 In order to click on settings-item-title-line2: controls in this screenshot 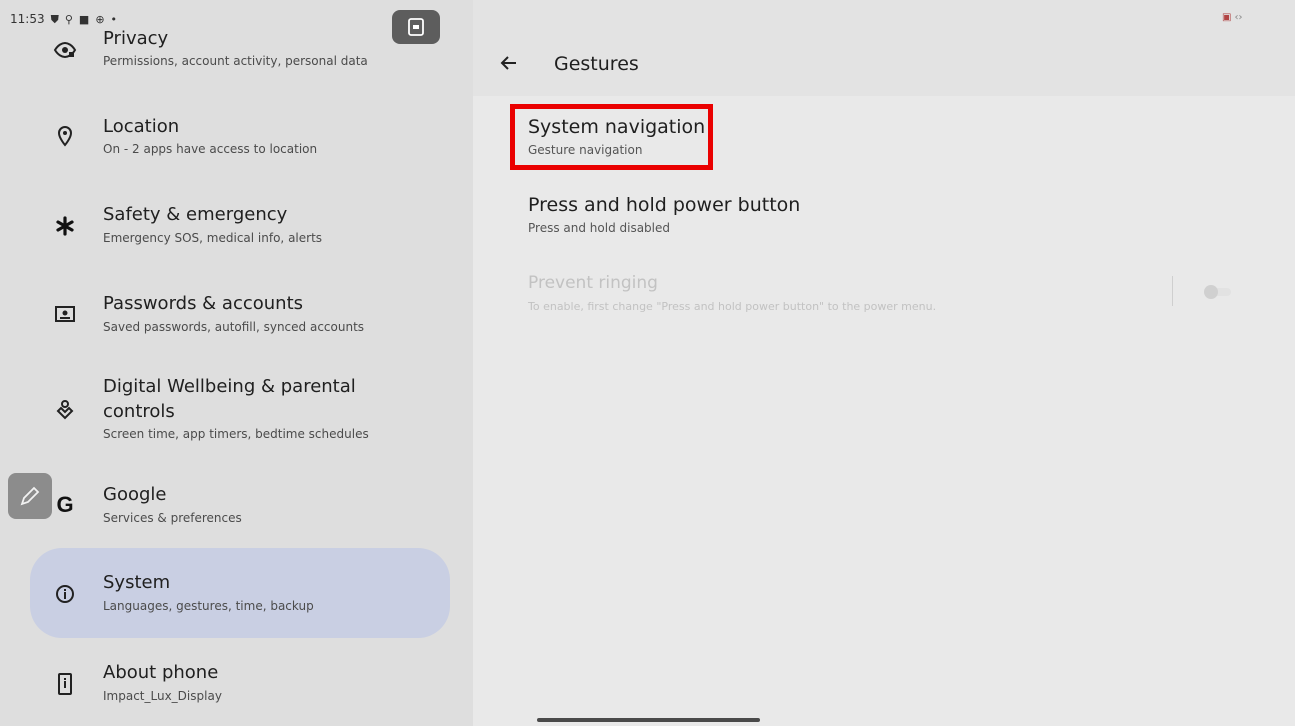, I will do `click(139, 411)`.